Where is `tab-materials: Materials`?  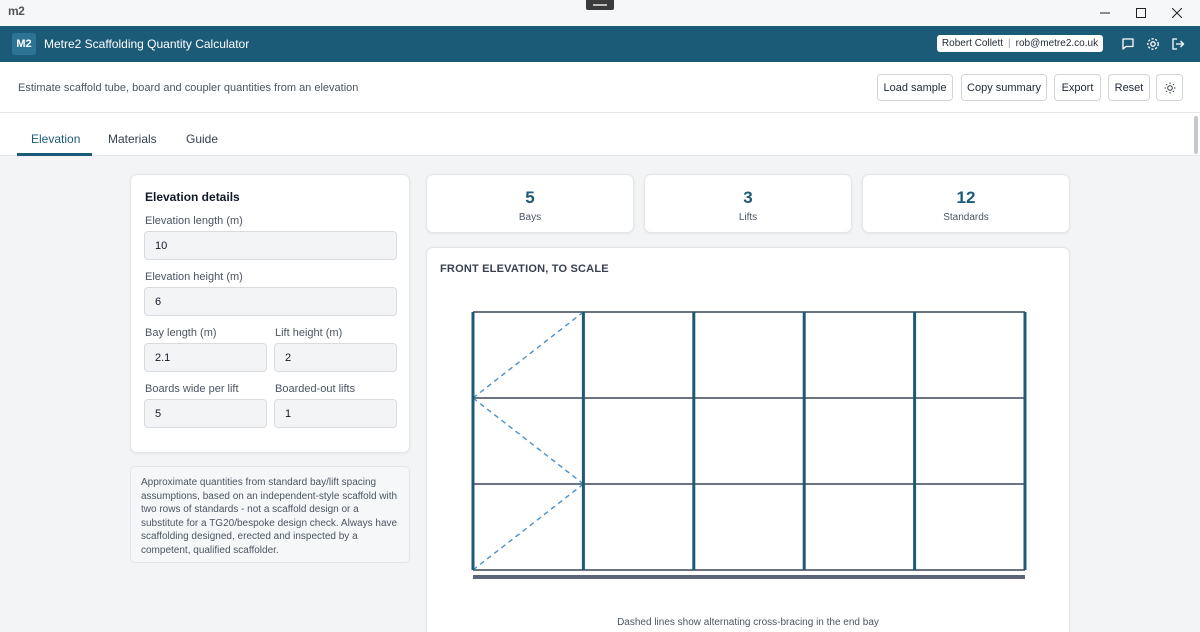 tab-materials: Materials is located at coordinates (132, 139).